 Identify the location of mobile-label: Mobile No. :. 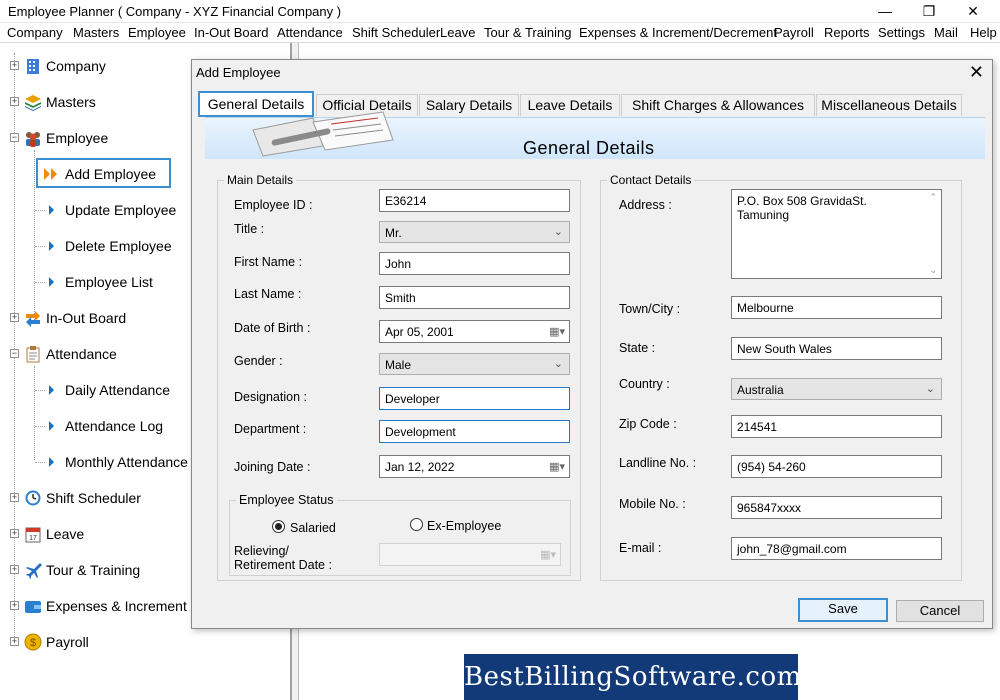
(652, 504).